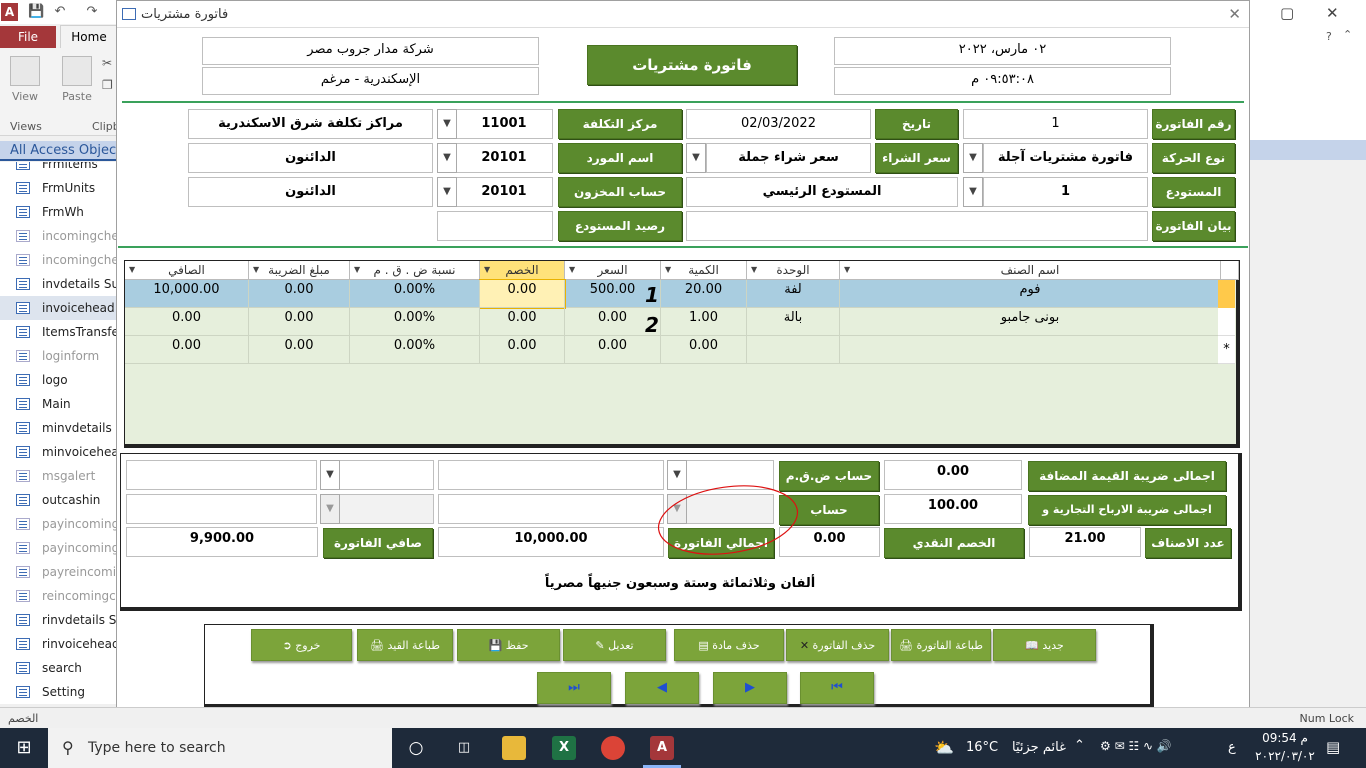  Describe the element at coordinates (386, 509) in the screenshot. I see `profit-tax-account-extra` at that location.